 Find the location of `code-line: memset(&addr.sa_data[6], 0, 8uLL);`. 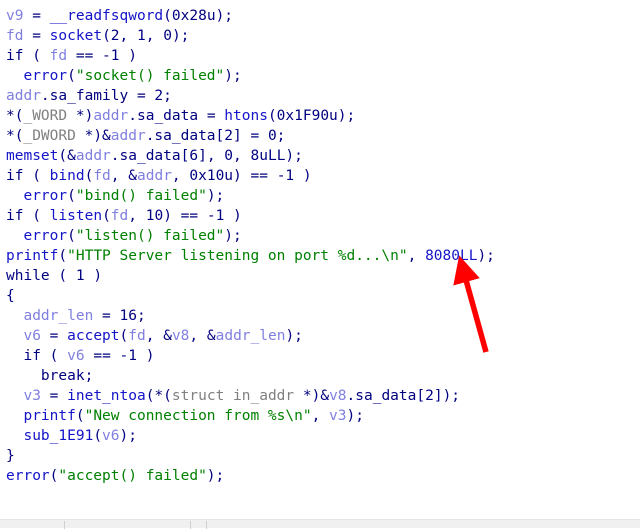

code-line: memset(&addr.sa_data[6], 0, 8uLL); is located at coordinates (320, 156).